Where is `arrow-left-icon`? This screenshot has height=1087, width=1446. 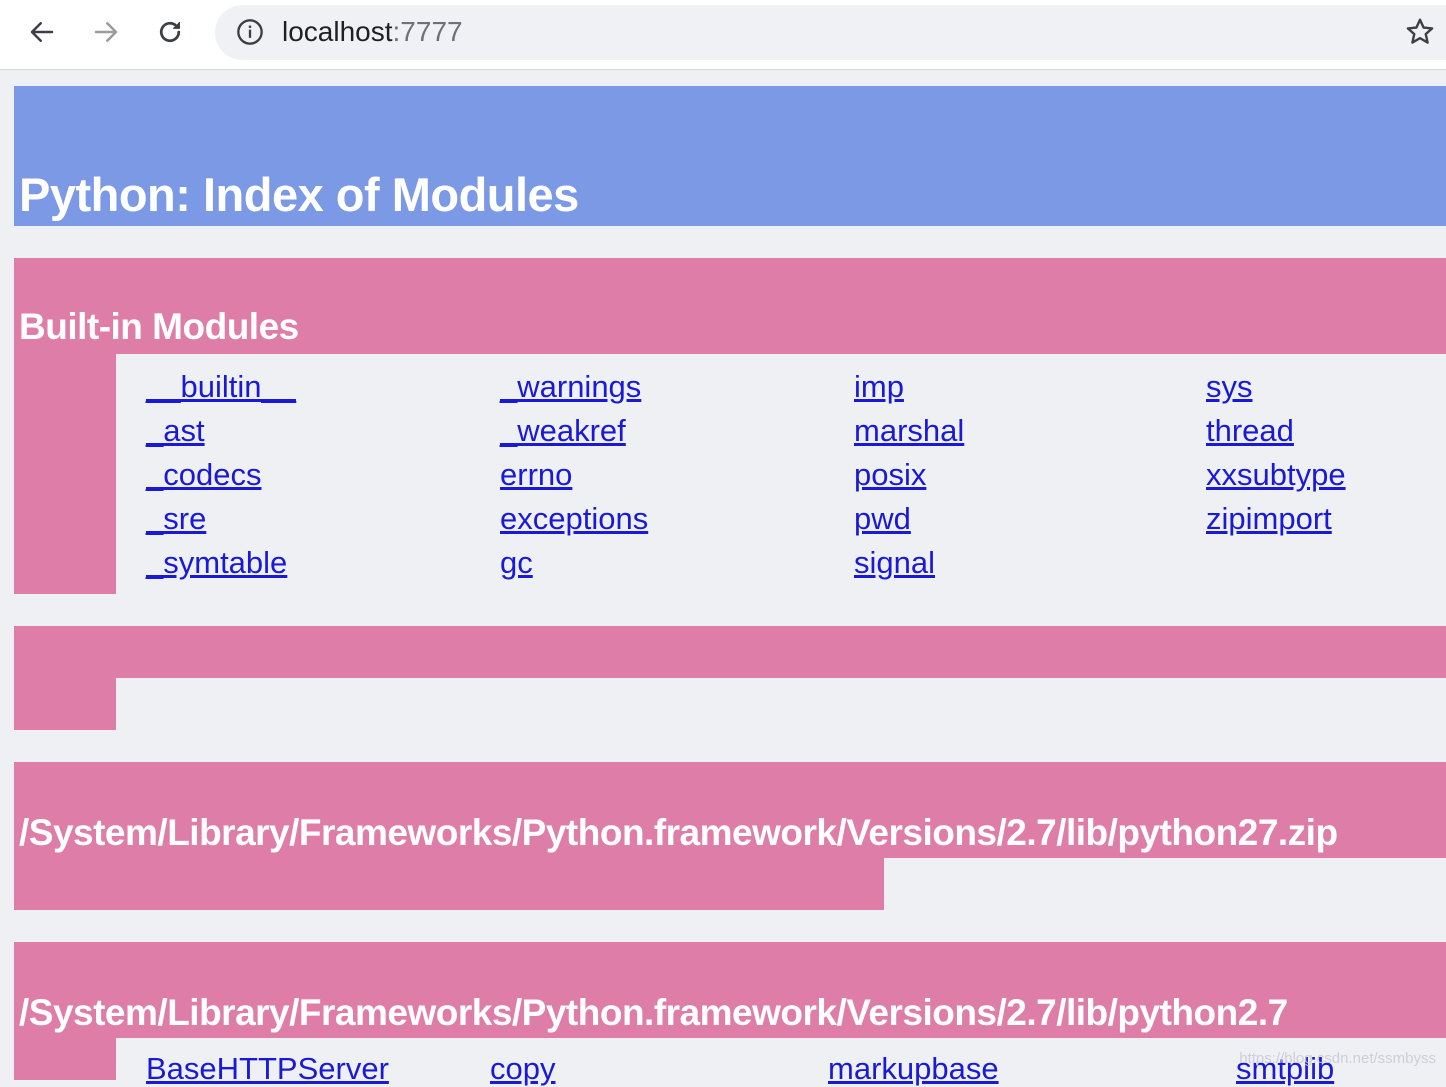 arrow-left-icon is located at coordinates (42, 32).